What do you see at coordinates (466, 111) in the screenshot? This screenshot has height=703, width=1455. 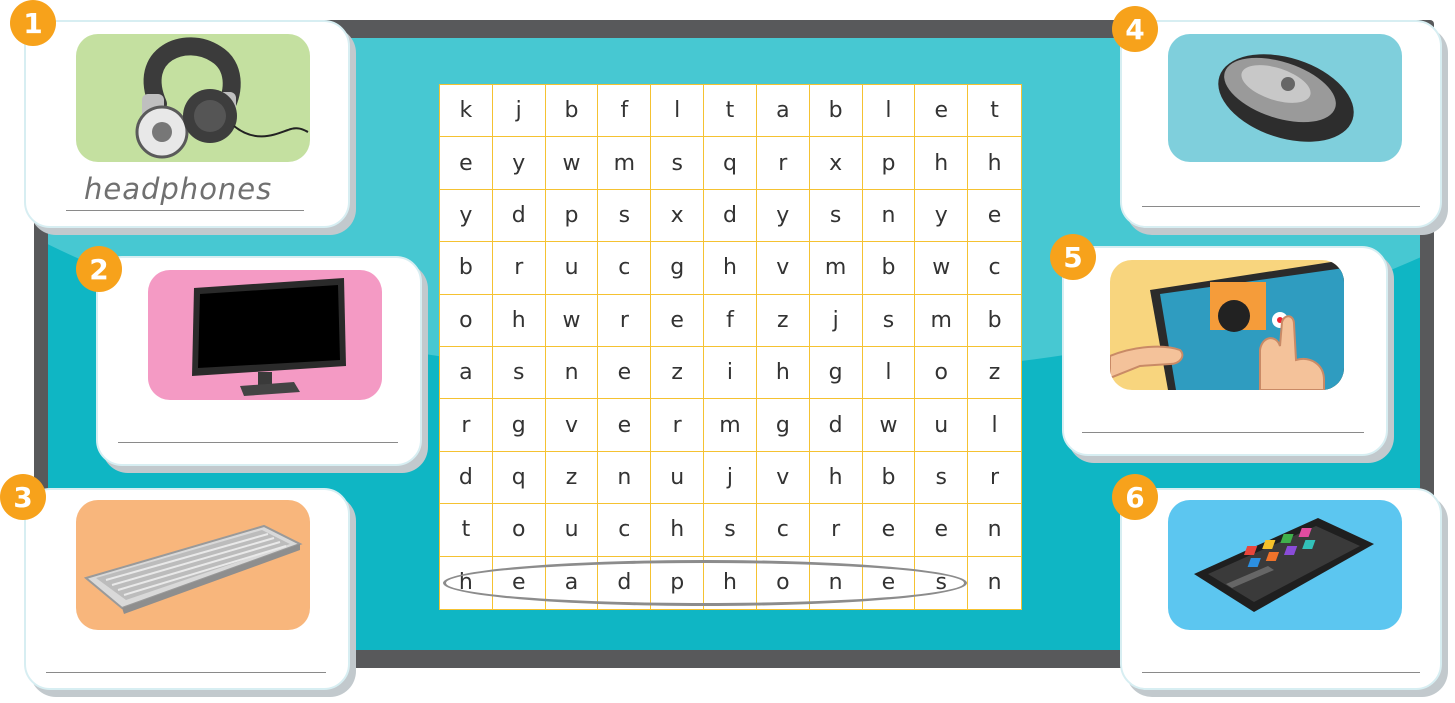 I see `grid-cell: k` at bounding box center [466, 111].